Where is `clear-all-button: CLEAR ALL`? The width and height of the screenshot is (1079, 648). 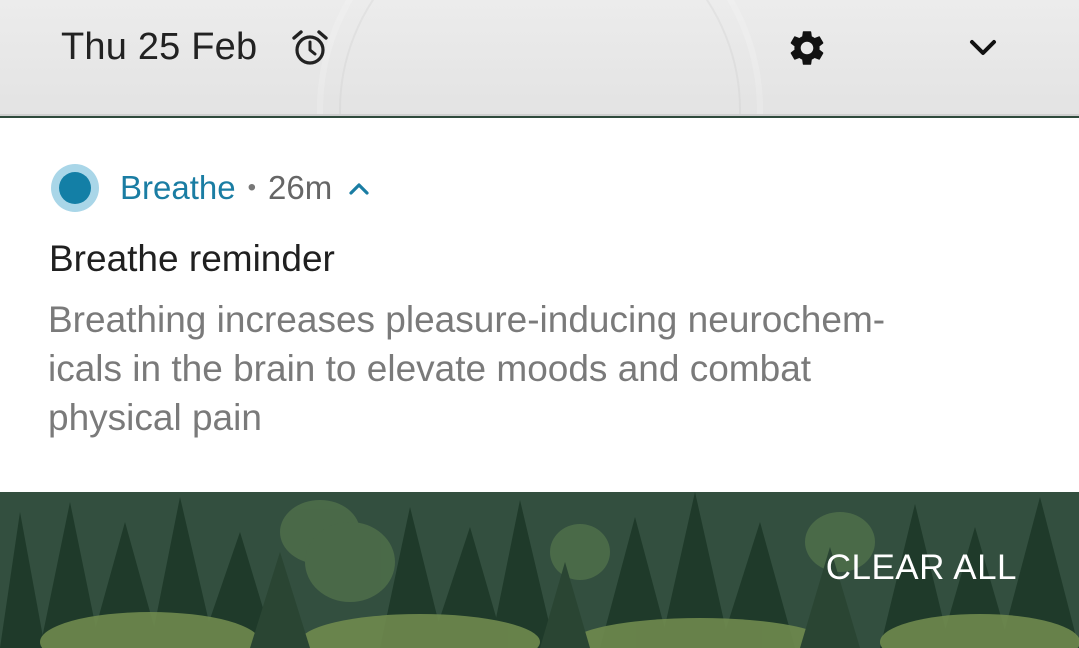 clear-all-button: CLEAR ALL is located at coordinates (921, 568).